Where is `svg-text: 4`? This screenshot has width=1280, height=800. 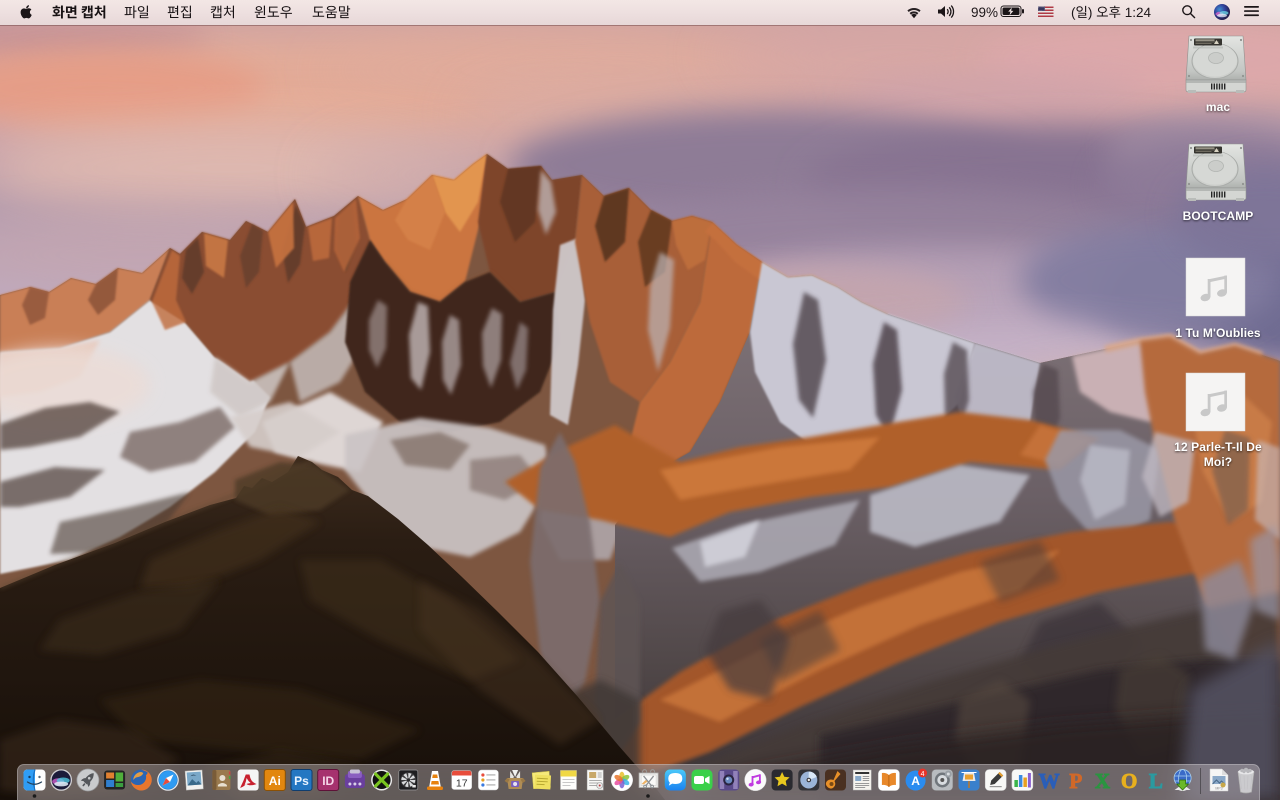 svg-text: 4 is located at coordinates (923, 774).